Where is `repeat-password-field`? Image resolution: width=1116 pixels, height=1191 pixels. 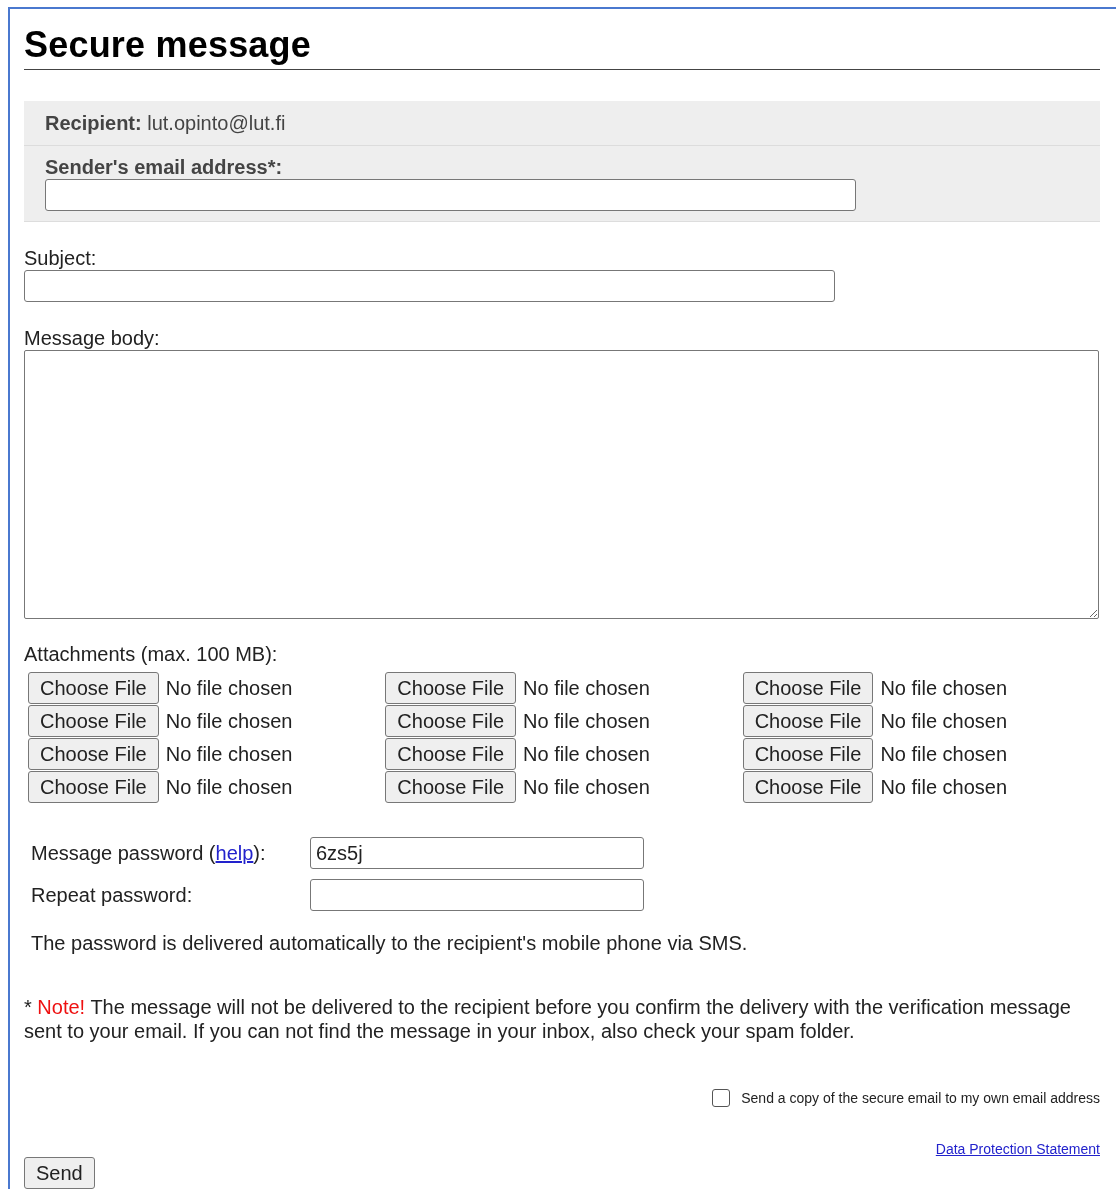 repeat-password-field is located at coordinates (477, 895).